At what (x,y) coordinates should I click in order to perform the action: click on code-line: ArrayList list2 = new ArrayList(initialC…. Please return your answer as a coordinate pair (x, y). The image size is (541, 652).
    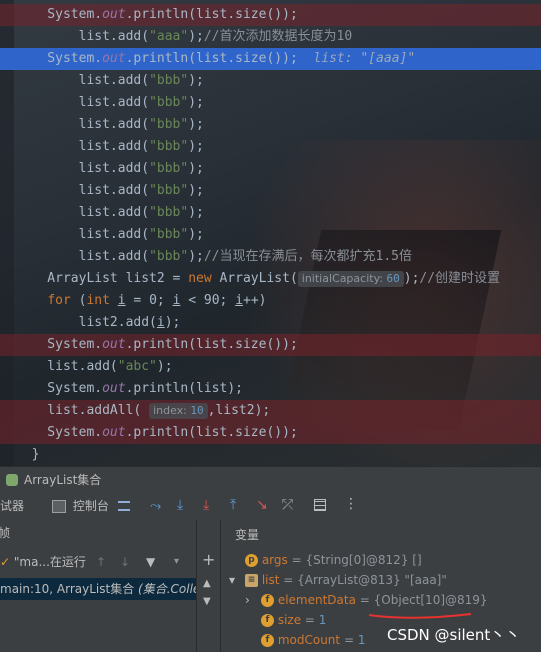
    Looking at the image, I should click on (270, 279).